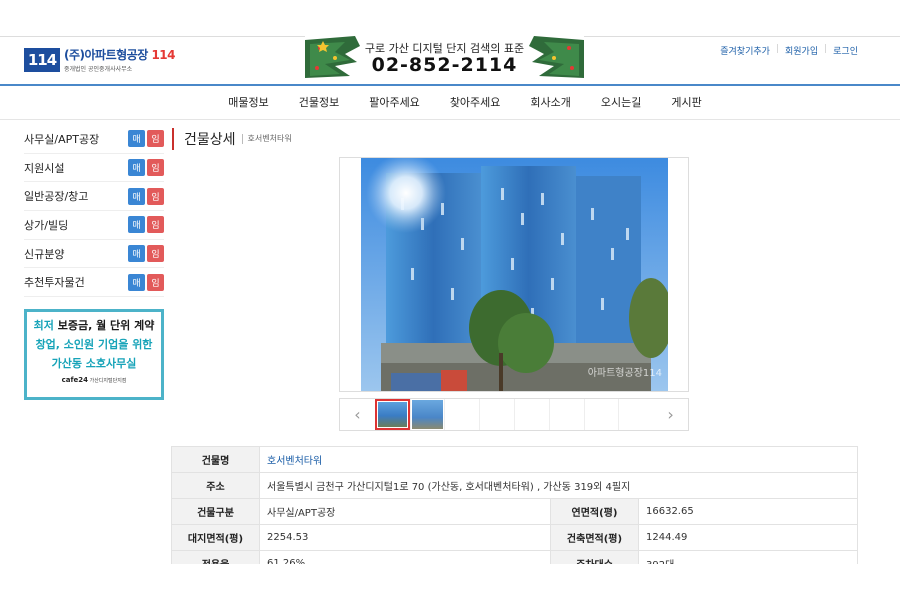  I want to click on table-label: 연면적(평), so click(594, 511).